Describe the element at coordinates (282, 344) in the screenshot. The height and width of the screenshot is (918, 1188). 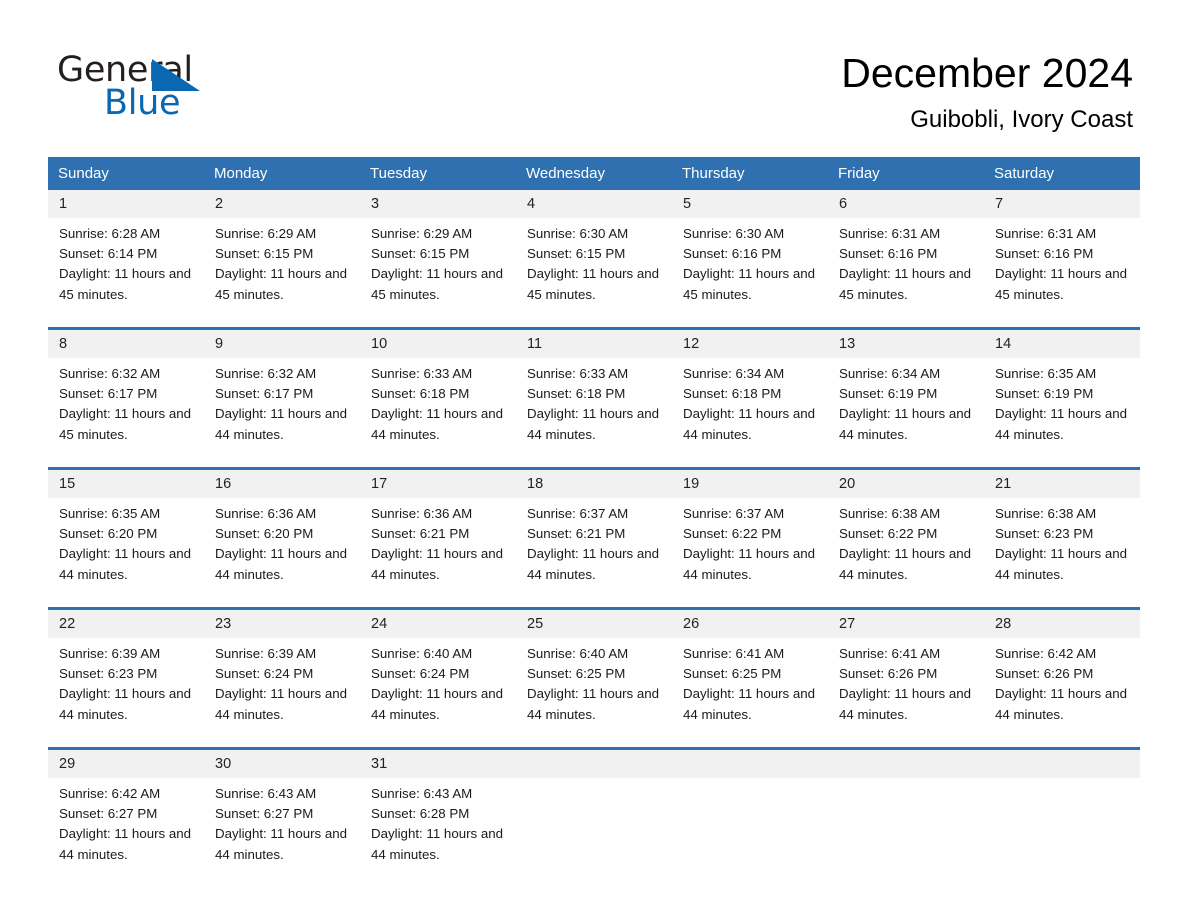
I see `day-number: 9` at that location.